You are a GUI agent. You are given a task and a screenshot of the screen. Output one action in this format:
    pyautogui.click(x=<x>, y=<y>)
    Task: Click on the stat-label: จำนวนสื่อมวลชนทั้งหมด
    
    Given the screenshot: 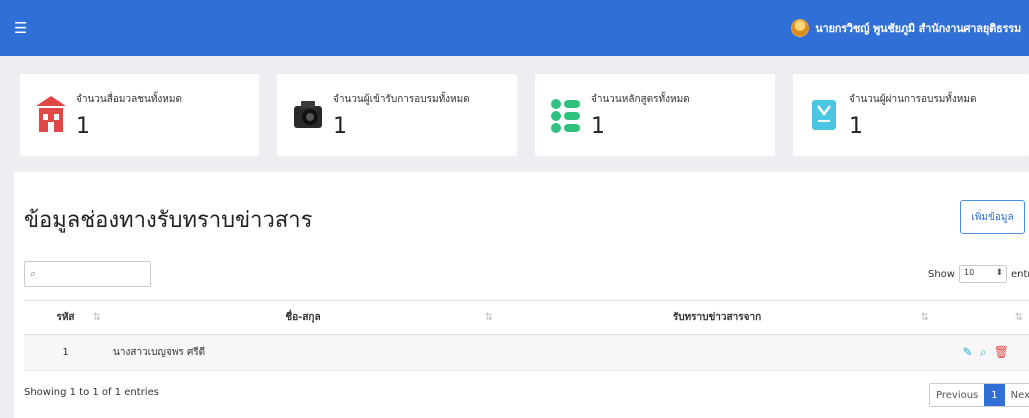 What is the action you would take?
    pyautogui.click(x=129, y=99)
    